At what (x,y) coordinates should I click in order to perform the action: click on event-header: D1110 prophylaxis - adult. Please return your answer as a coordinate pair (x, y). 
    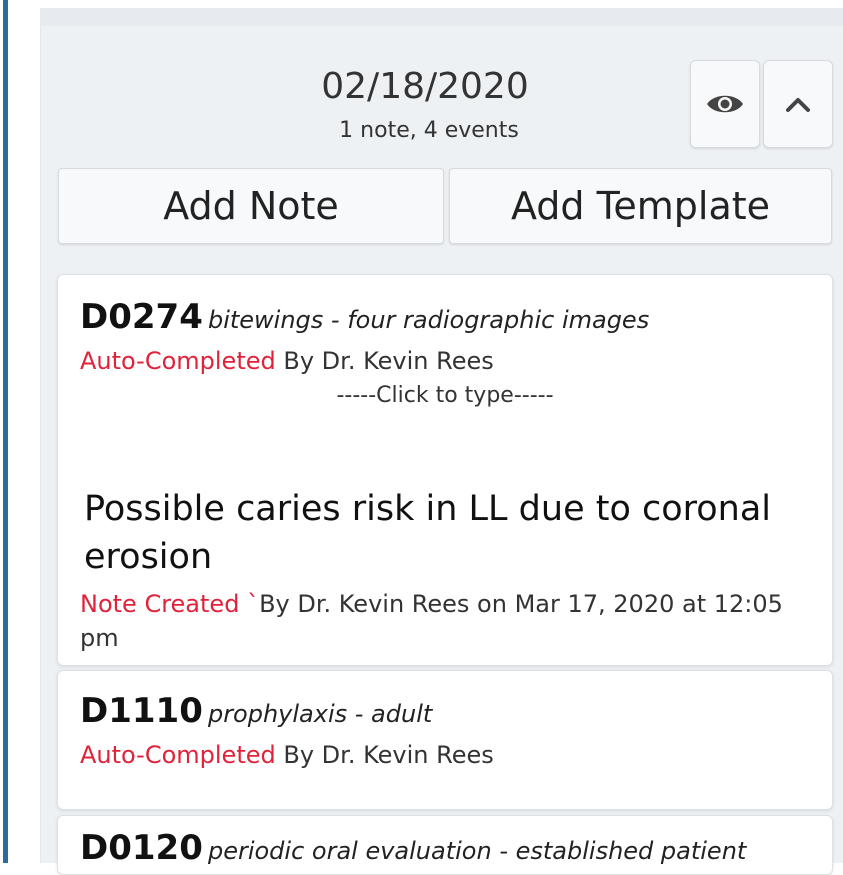
    Looking at the image, I should click on (256, 711).